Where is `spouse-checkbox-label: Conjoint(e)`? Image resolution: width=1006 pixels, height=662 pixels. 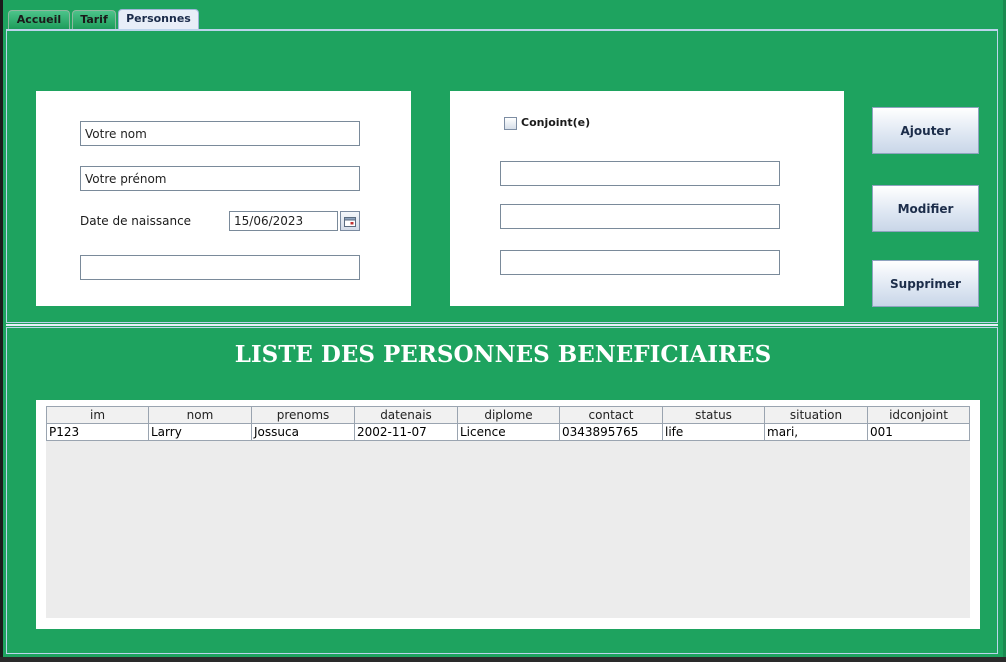 spouse-checkbox-label: Conjoint(e) is located at coordinates (556, 122).